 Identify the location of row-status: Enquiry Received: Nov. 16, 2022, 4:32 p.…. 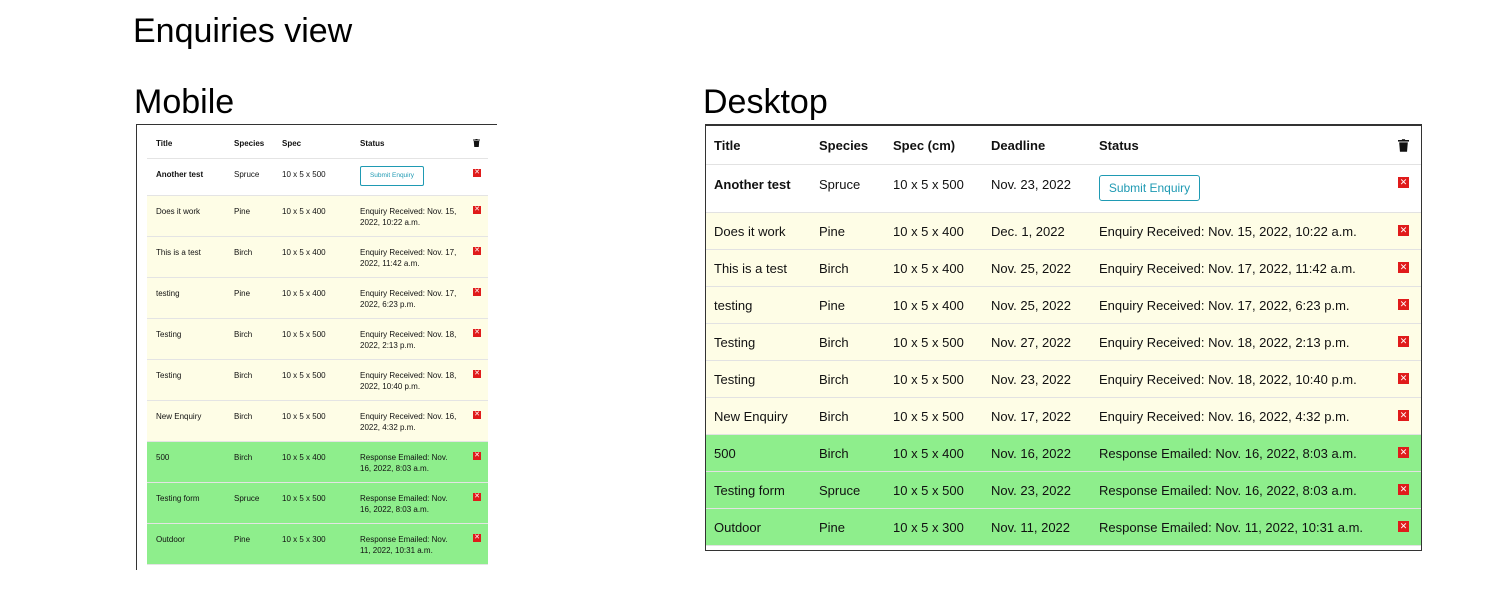
(1224, 416).